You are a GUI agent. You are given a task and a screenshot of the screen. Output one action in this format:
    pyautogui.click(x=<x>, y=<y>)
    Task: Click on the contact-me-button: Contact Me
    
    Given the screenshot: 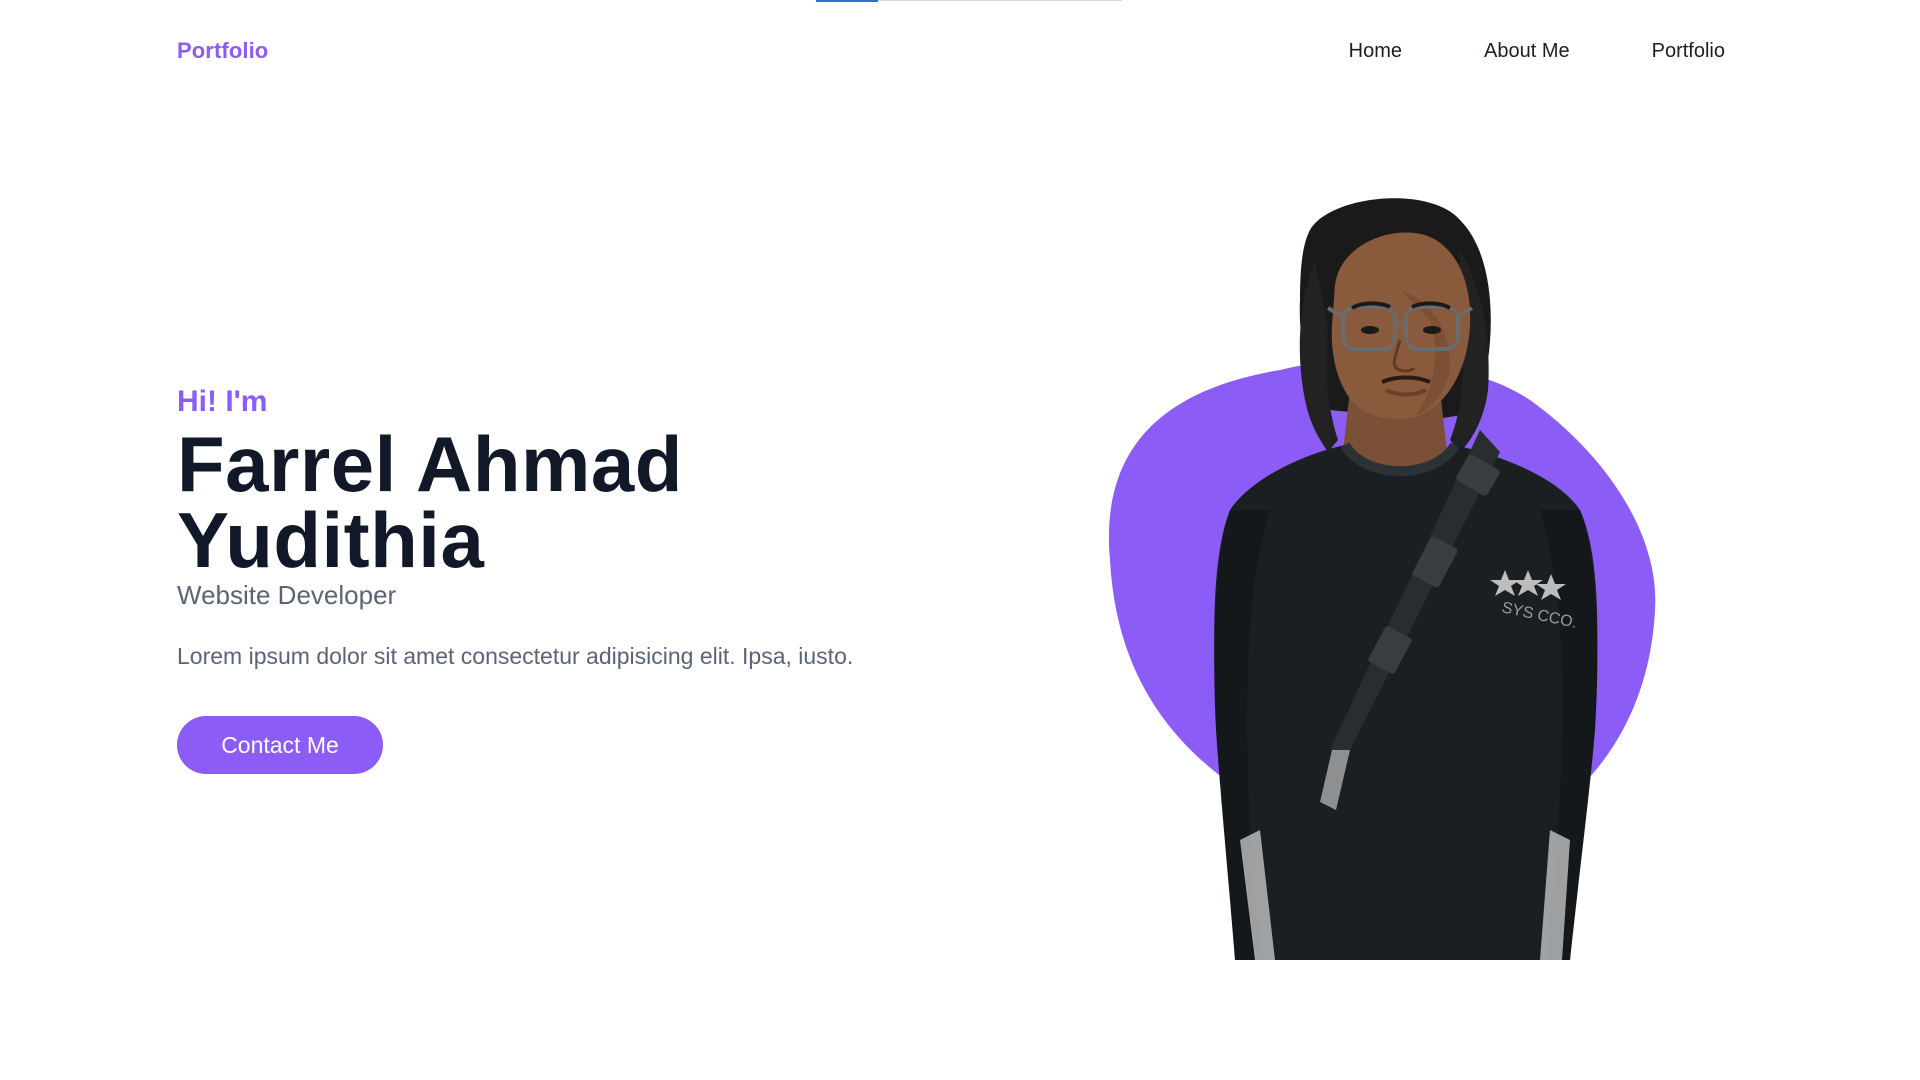 What is the action you would take?
    pyautogui.click(x=280, y=745)
    